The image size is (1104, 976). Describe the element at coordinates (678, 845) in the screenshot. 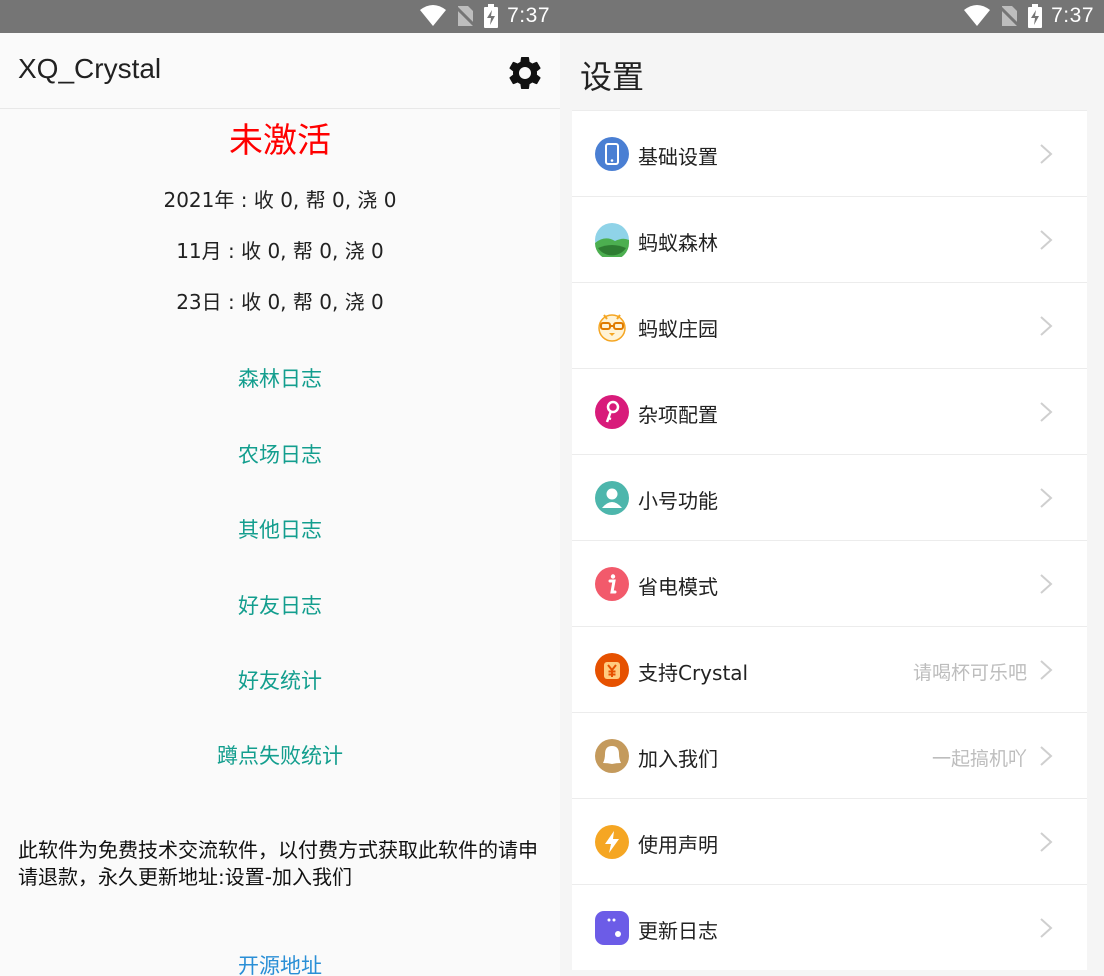

I see `settings-item-label: 使用声明` at that location.